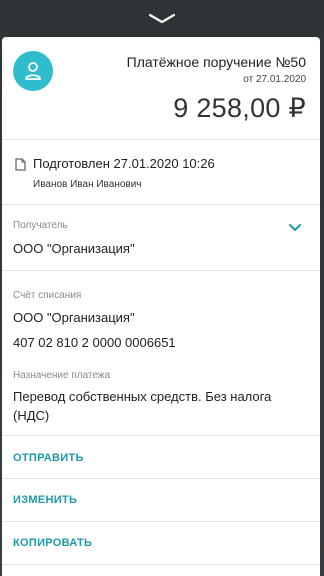 This screenshot has width=324, height=576. I want to click on edit-button: ИЗМЕНИТЬ, so click(45, 500).